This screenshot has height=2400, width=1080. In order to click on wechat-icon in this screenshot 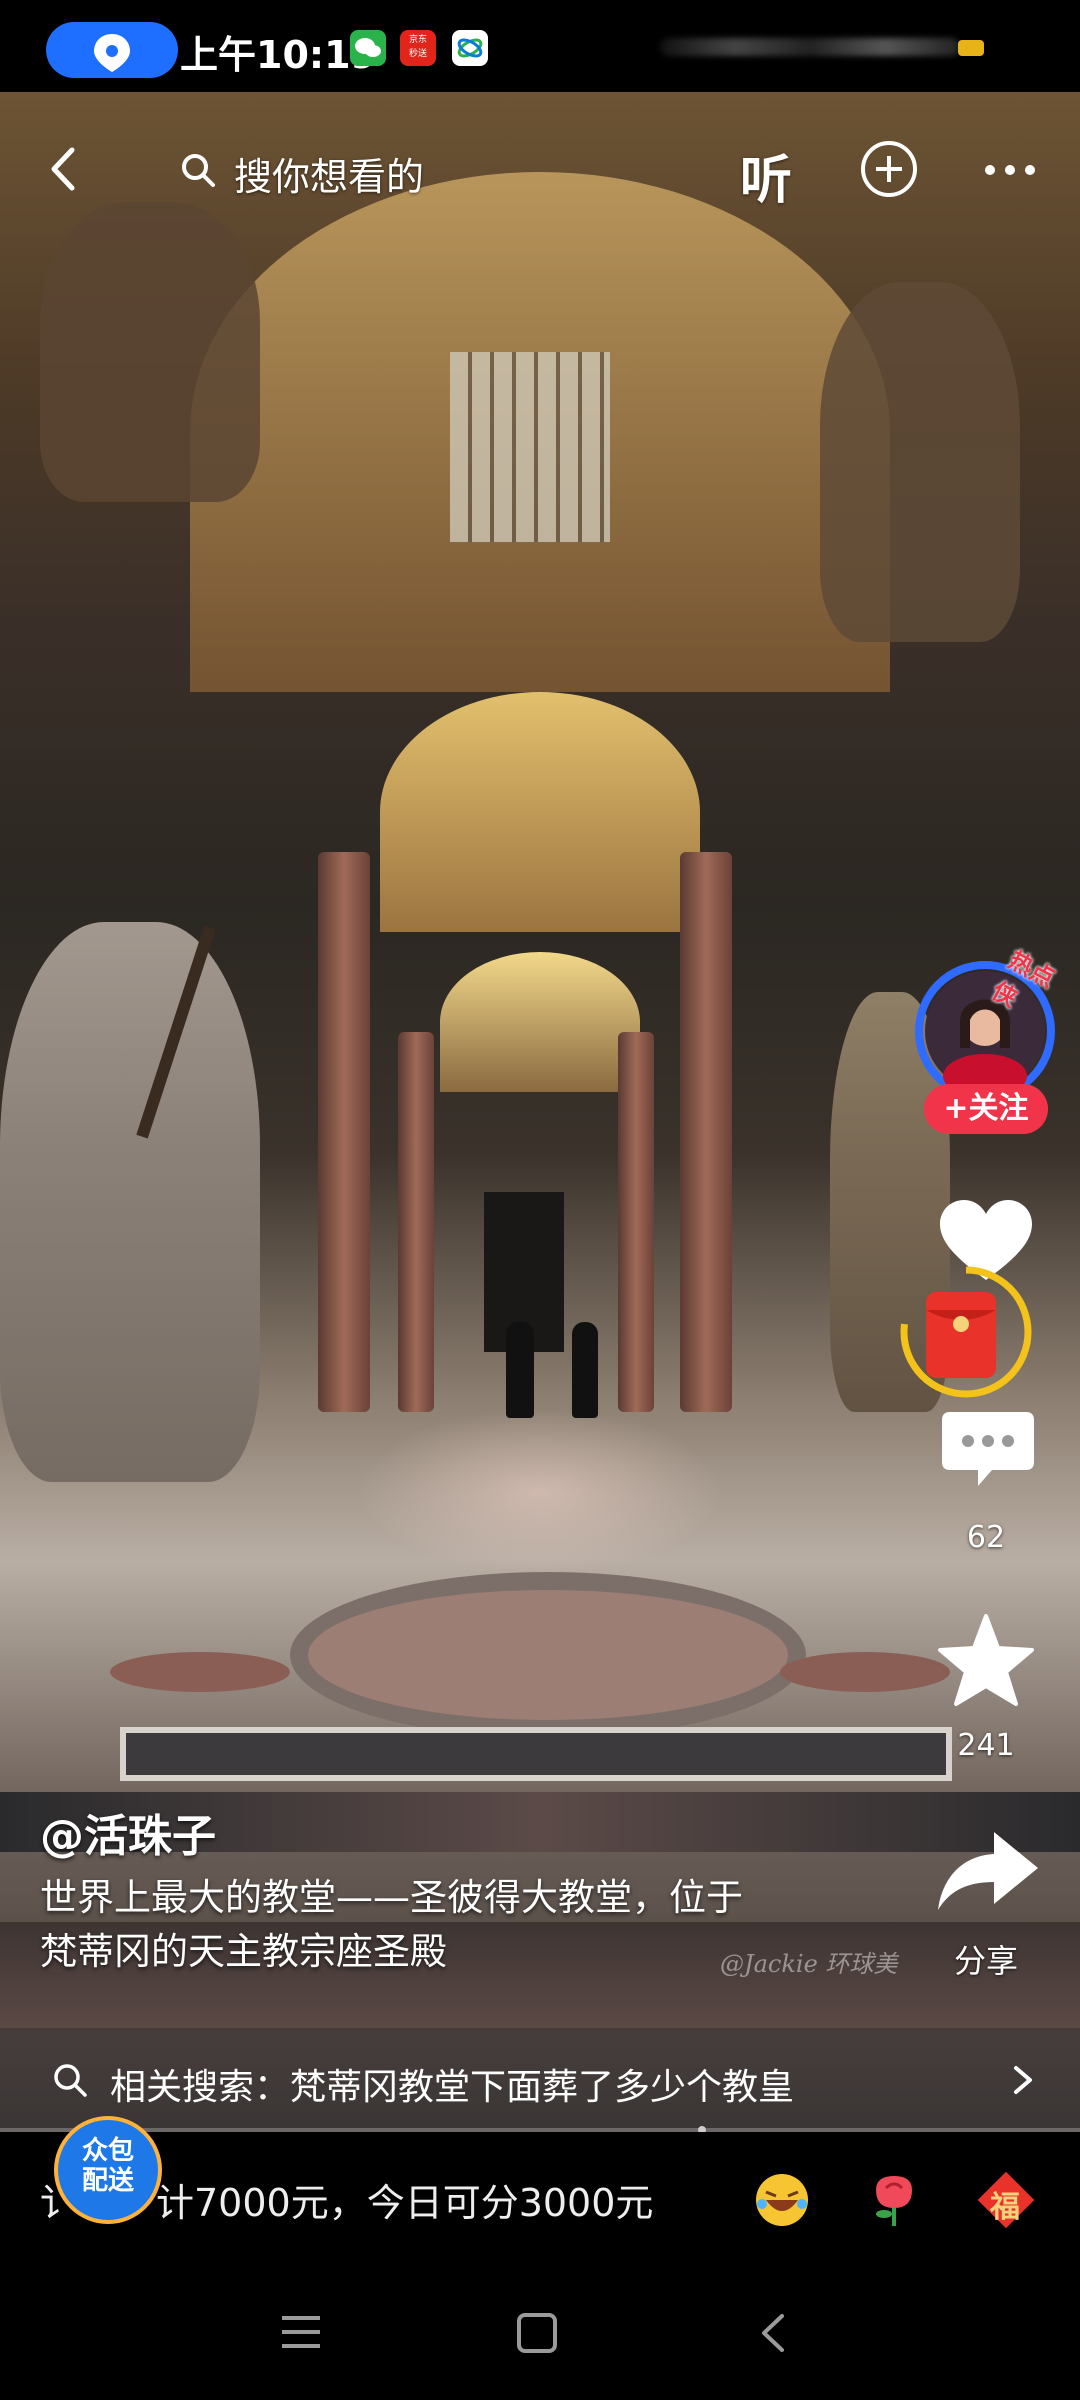, I will do `click(368, 48)`.